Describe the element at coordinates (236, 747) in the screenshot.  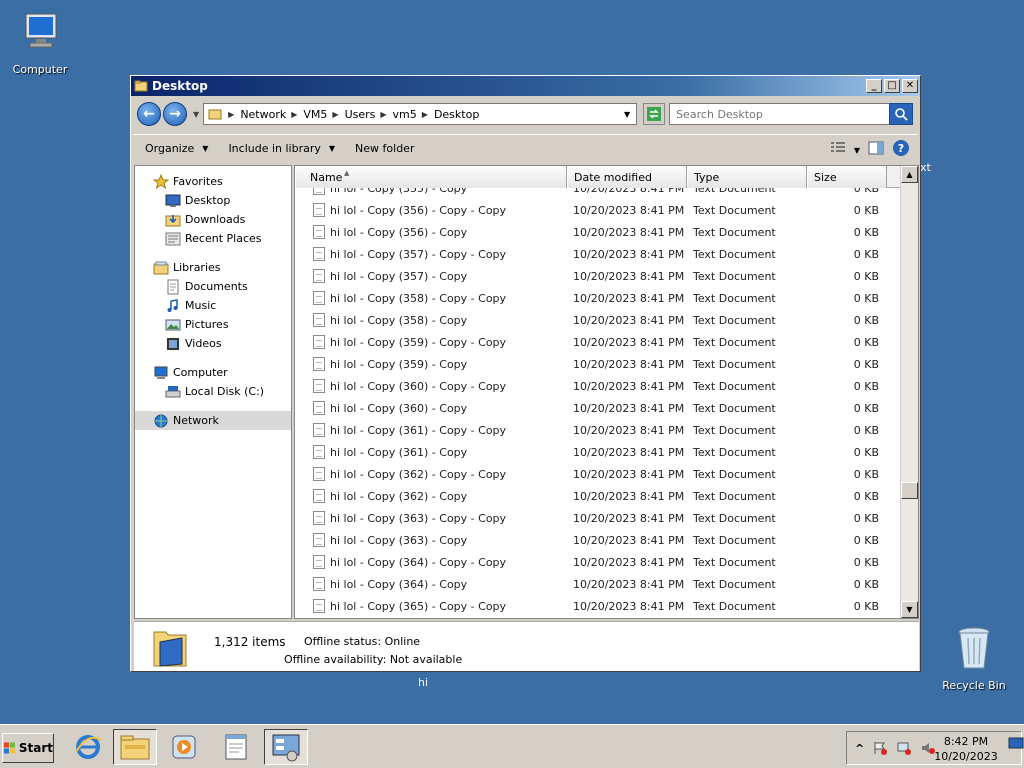
I see `taskbar-notepad` at that location.